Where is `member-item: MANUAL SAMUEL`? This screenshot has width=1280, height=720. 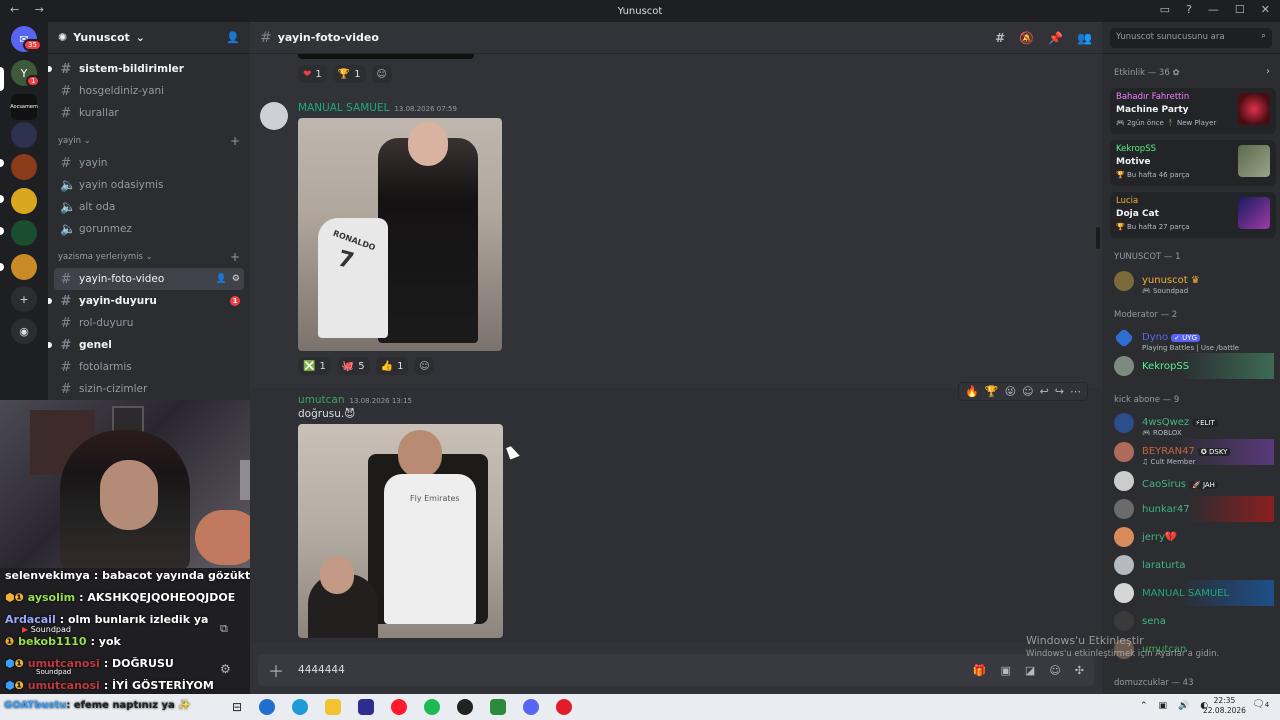 member-item: MANUAL SAMUEL is located at coordinates (1194, 593).